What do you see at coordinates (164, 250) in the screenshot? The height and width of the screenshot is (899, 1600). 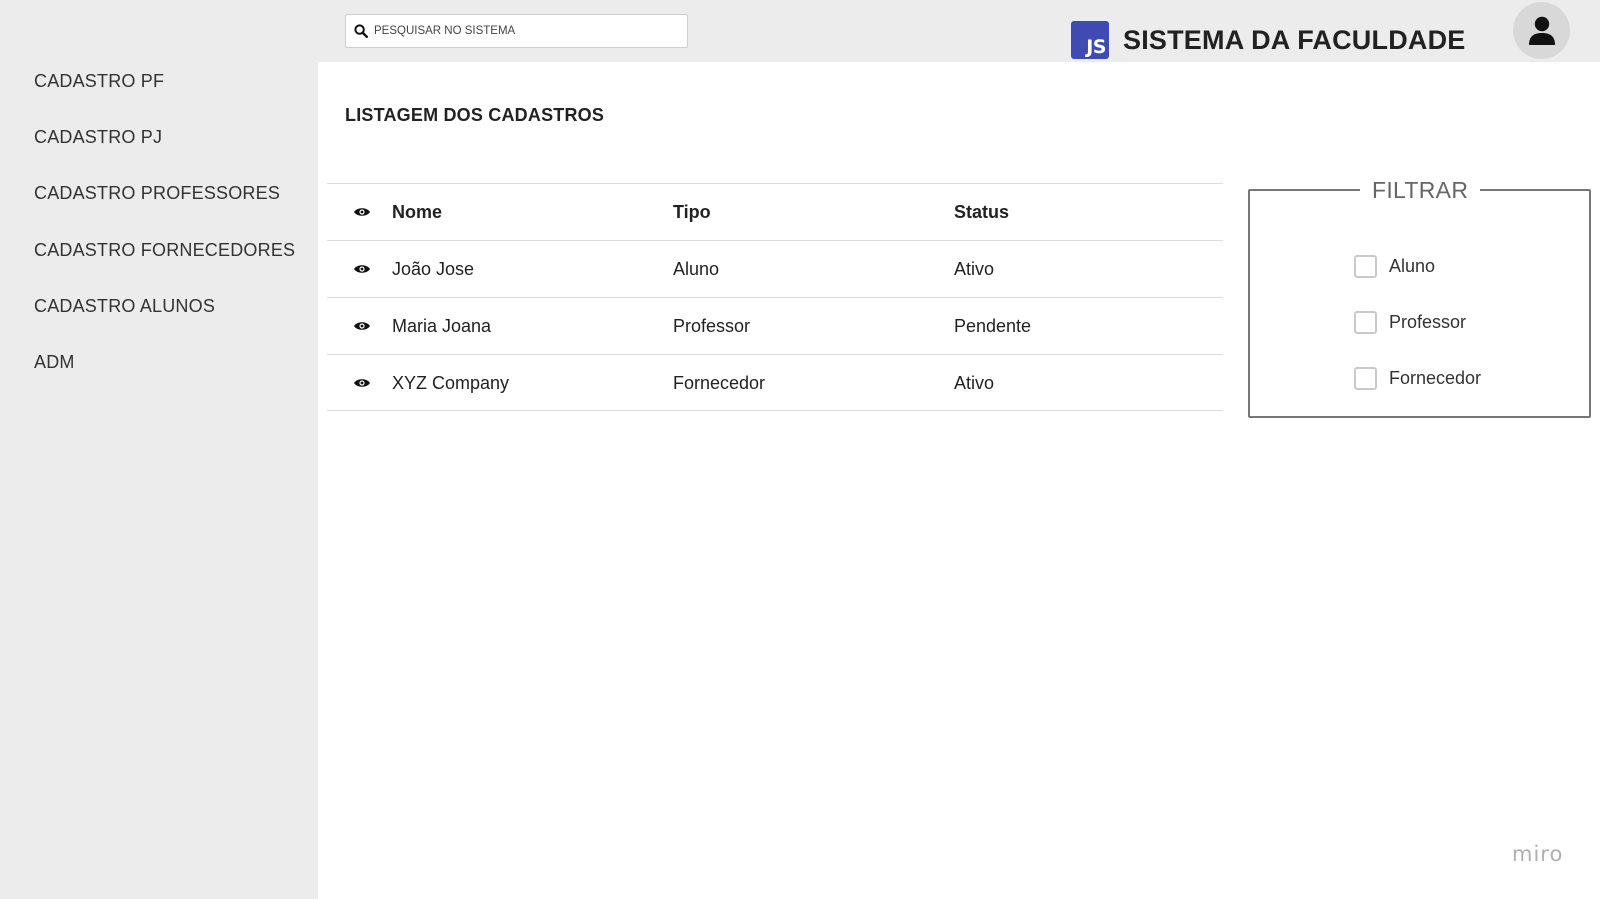 I see `sidebar-item-cadastro-fornecedores: CADASTRO FORNECEDORES` at bounding box center [164, 250].